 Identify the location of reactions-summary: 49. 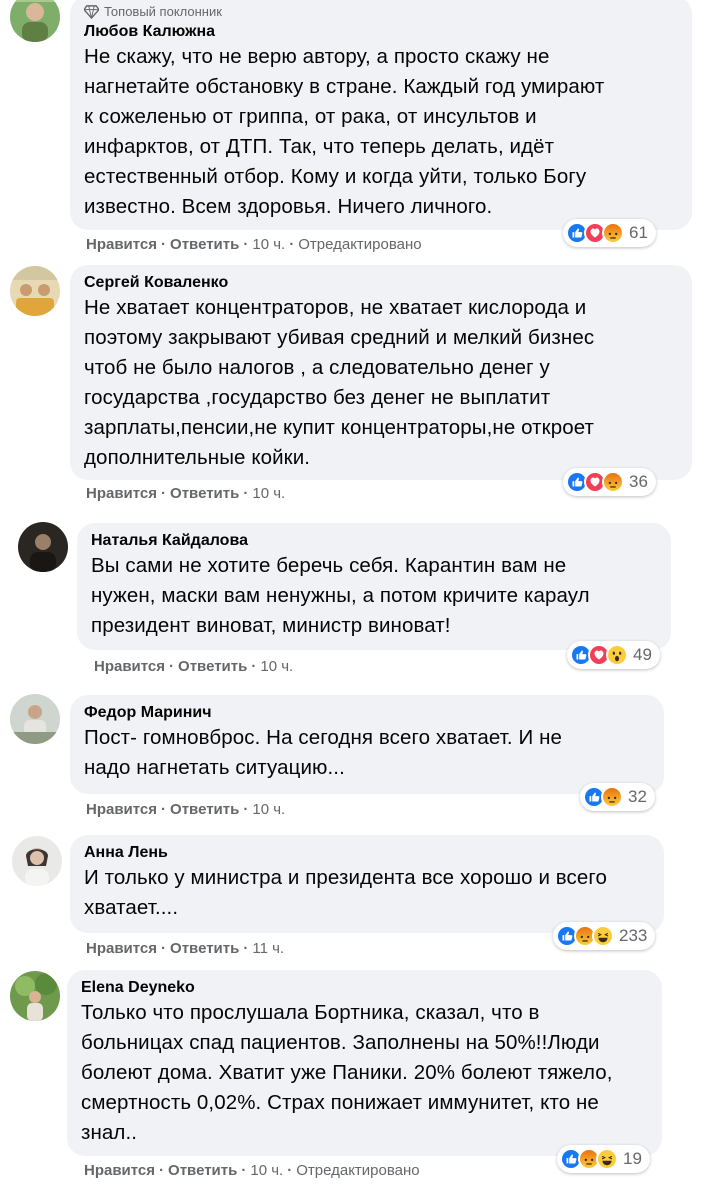
(613, 655).